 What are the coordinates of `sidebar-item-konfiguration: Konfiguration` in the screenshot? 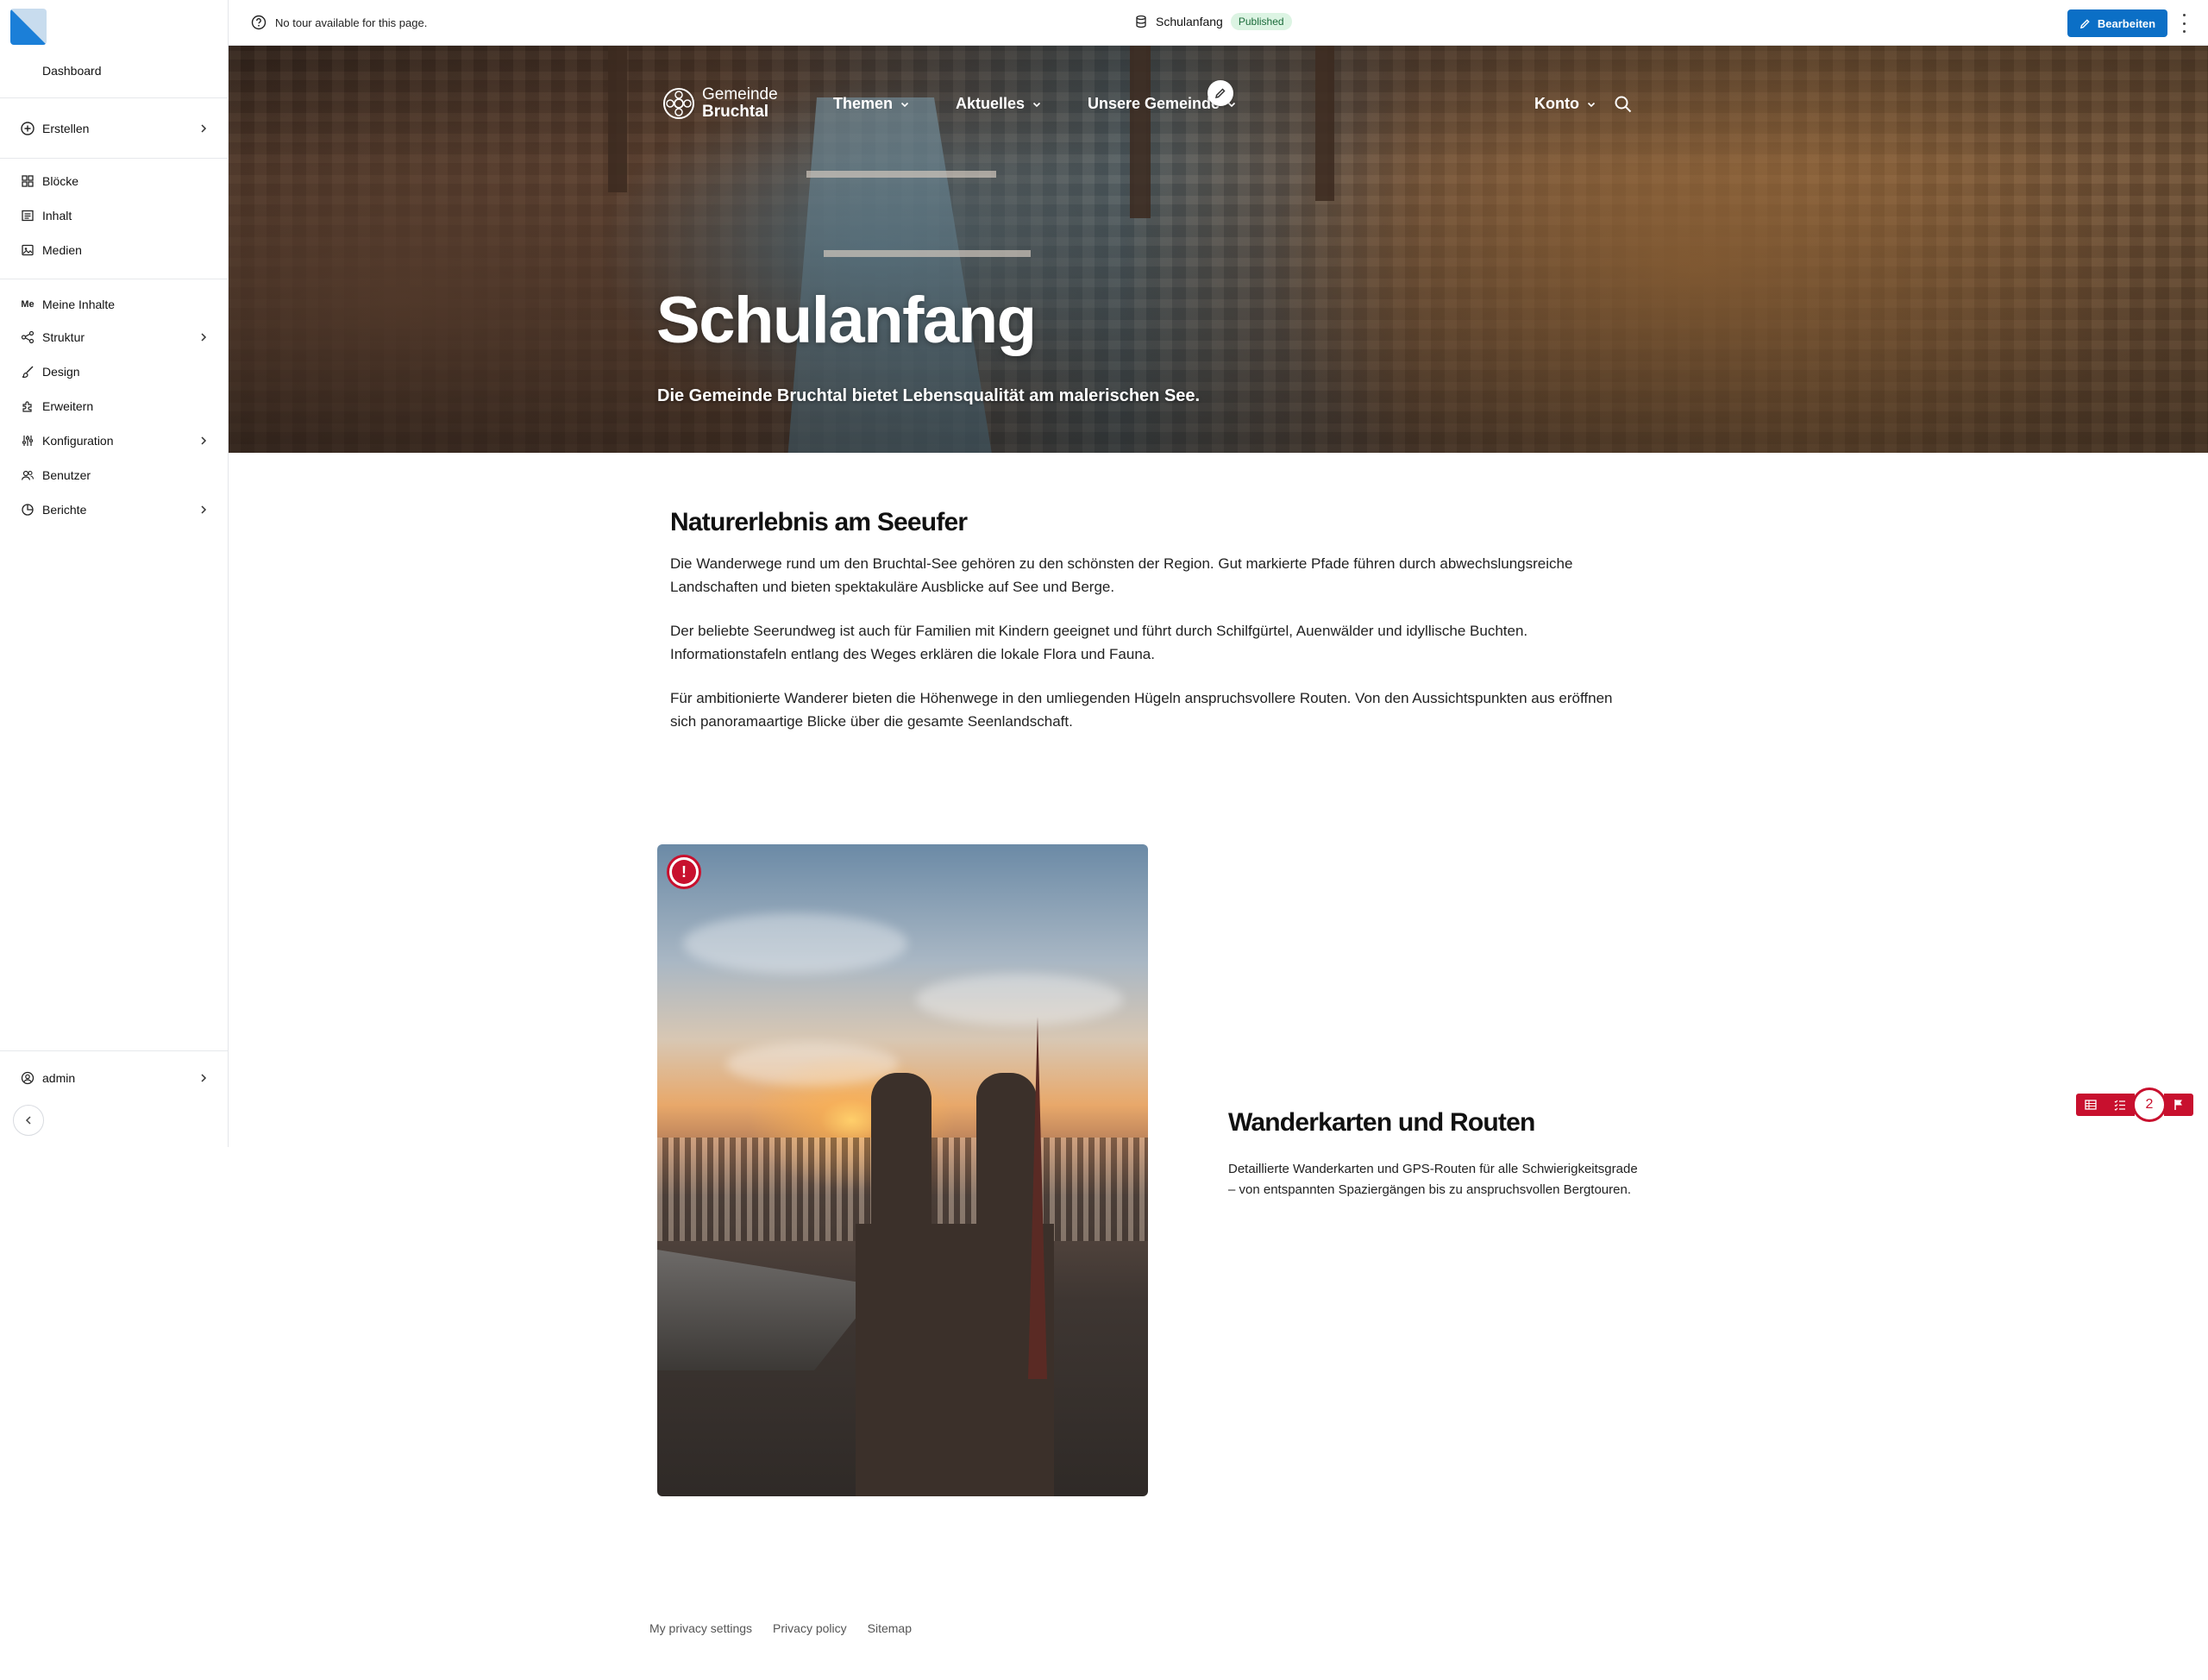 It's located at (115, 441).